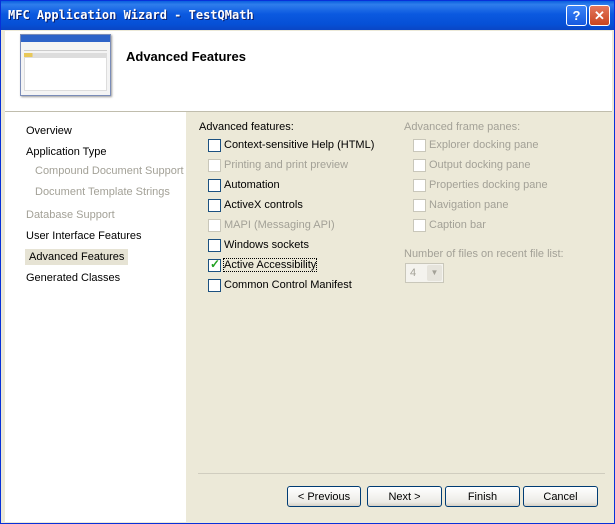 The image size is (615, 524). I want to click on caption-bar-label: Caption bar, so click(457, 225).